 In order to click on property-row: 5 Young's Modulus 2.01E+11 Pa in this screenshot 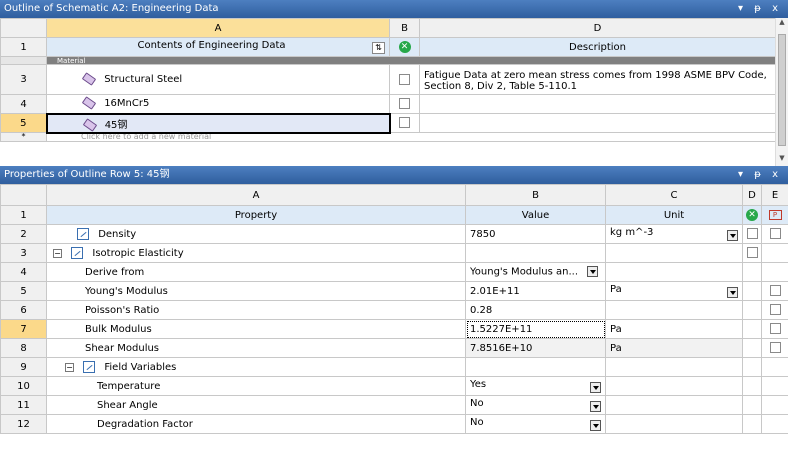, I will do `click(394, 291)`.